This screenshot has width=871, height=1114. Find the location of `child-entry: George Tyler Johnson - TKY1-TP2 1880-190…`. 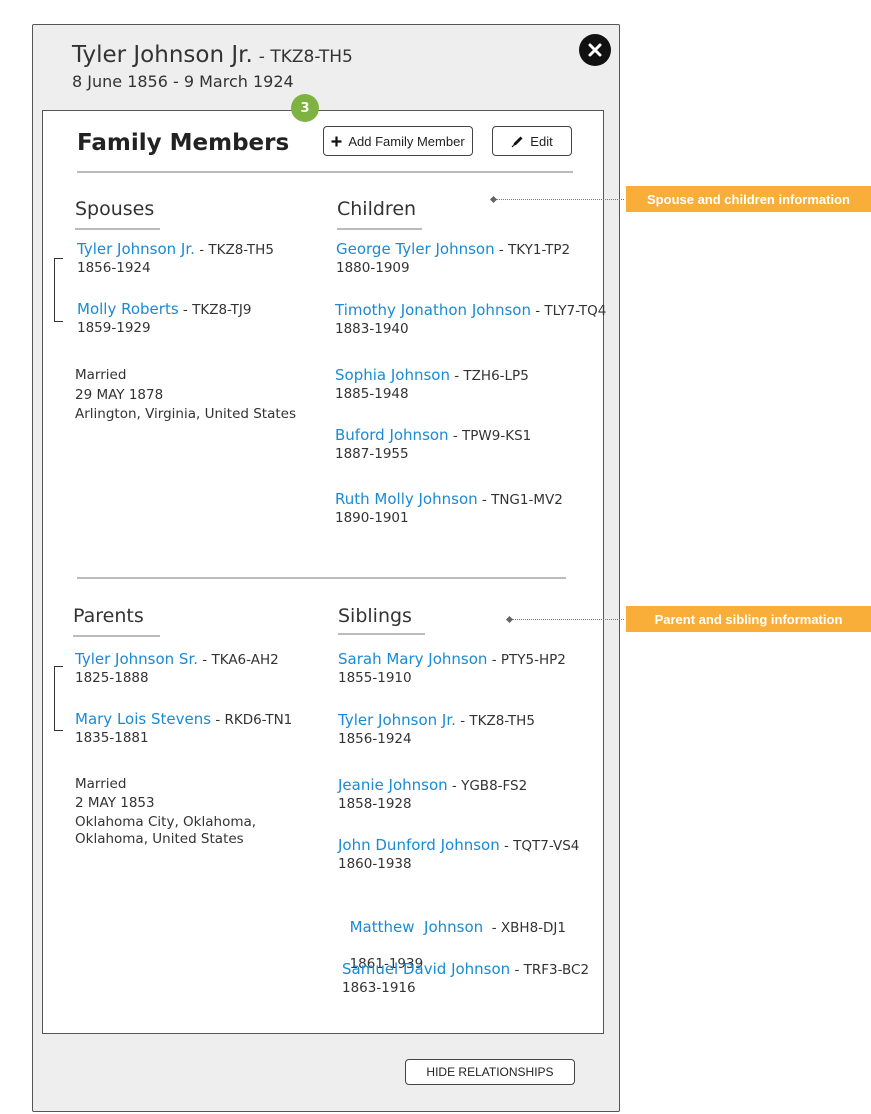

child-entry: George Tyler Johnson - TKY1-TP2 1880-190… is located at coordinates (453, 258).